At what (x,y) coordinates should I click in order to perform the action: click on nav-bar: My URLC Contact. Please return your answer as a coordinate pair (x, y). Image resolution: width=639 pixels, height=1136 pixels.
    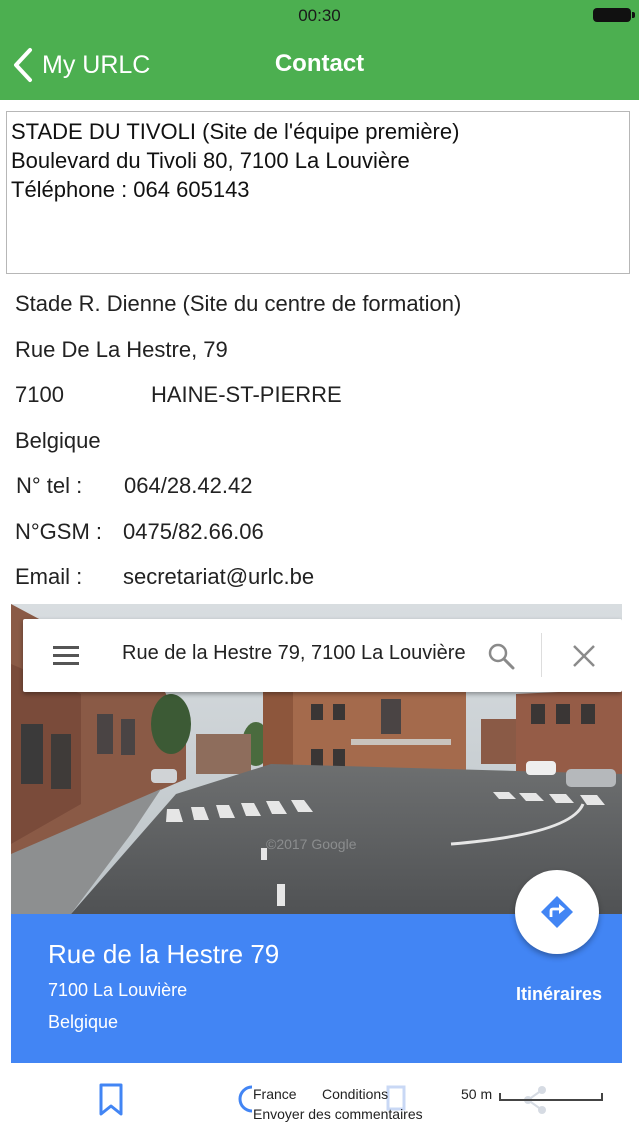
    Looking at the image, I should click on (319, 65).